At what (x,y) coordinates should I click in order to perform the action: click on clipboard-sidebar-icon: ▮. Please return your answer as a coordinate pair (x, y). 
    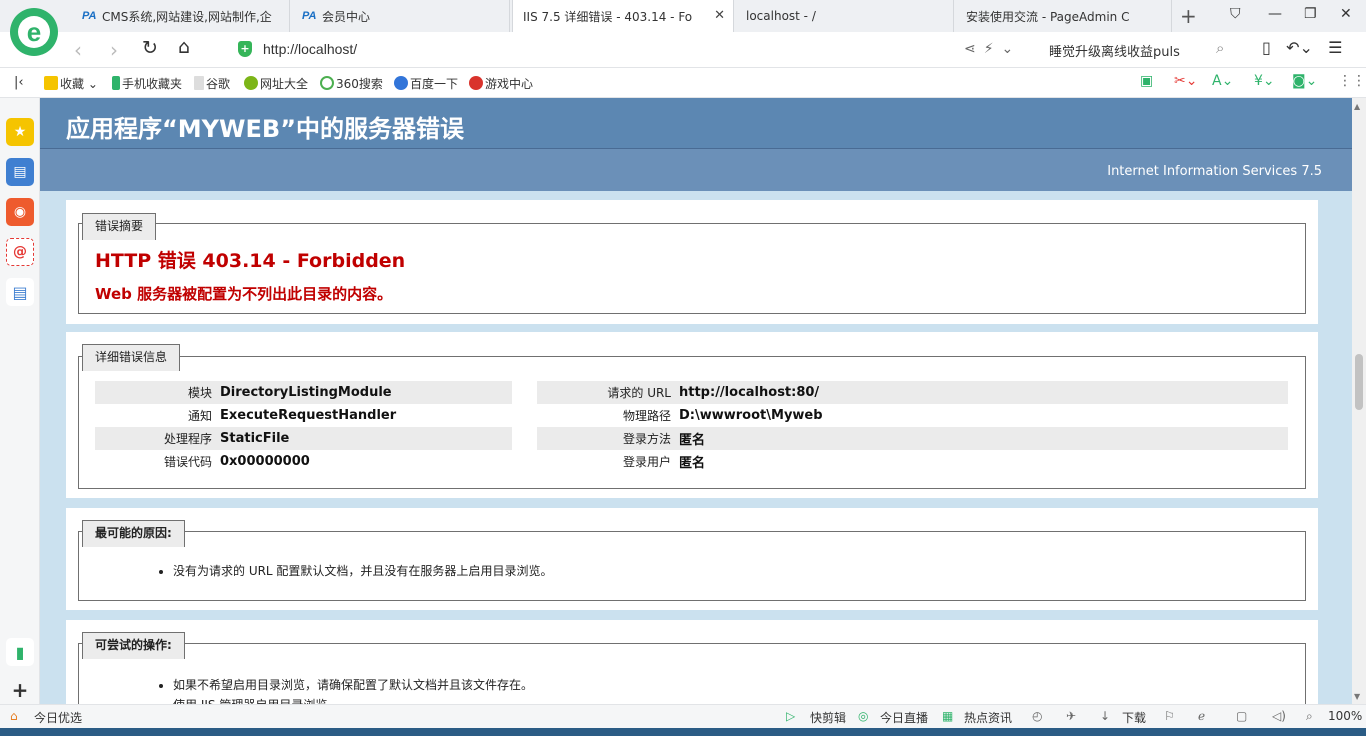
    Looking at the image, I should click on (20, 652).